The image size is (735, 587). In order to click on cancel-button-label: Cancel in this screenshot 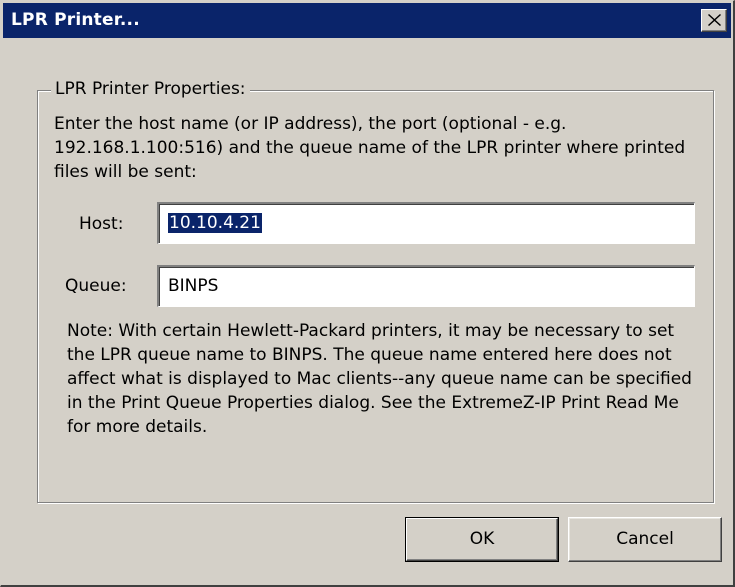, I will do `click(645, 539)`.